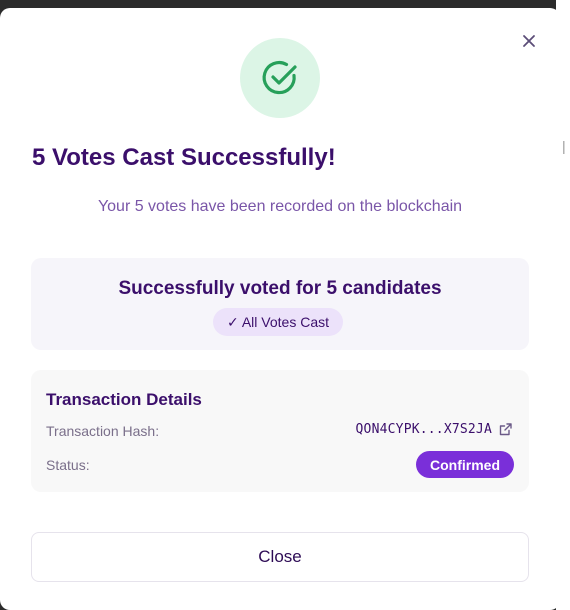 The height and width of the screenshot is (610, 570). Describe the element at coordinates (124, 399) in the screenshot. I see `transaction-details-heading: Transaction Details` at that location.